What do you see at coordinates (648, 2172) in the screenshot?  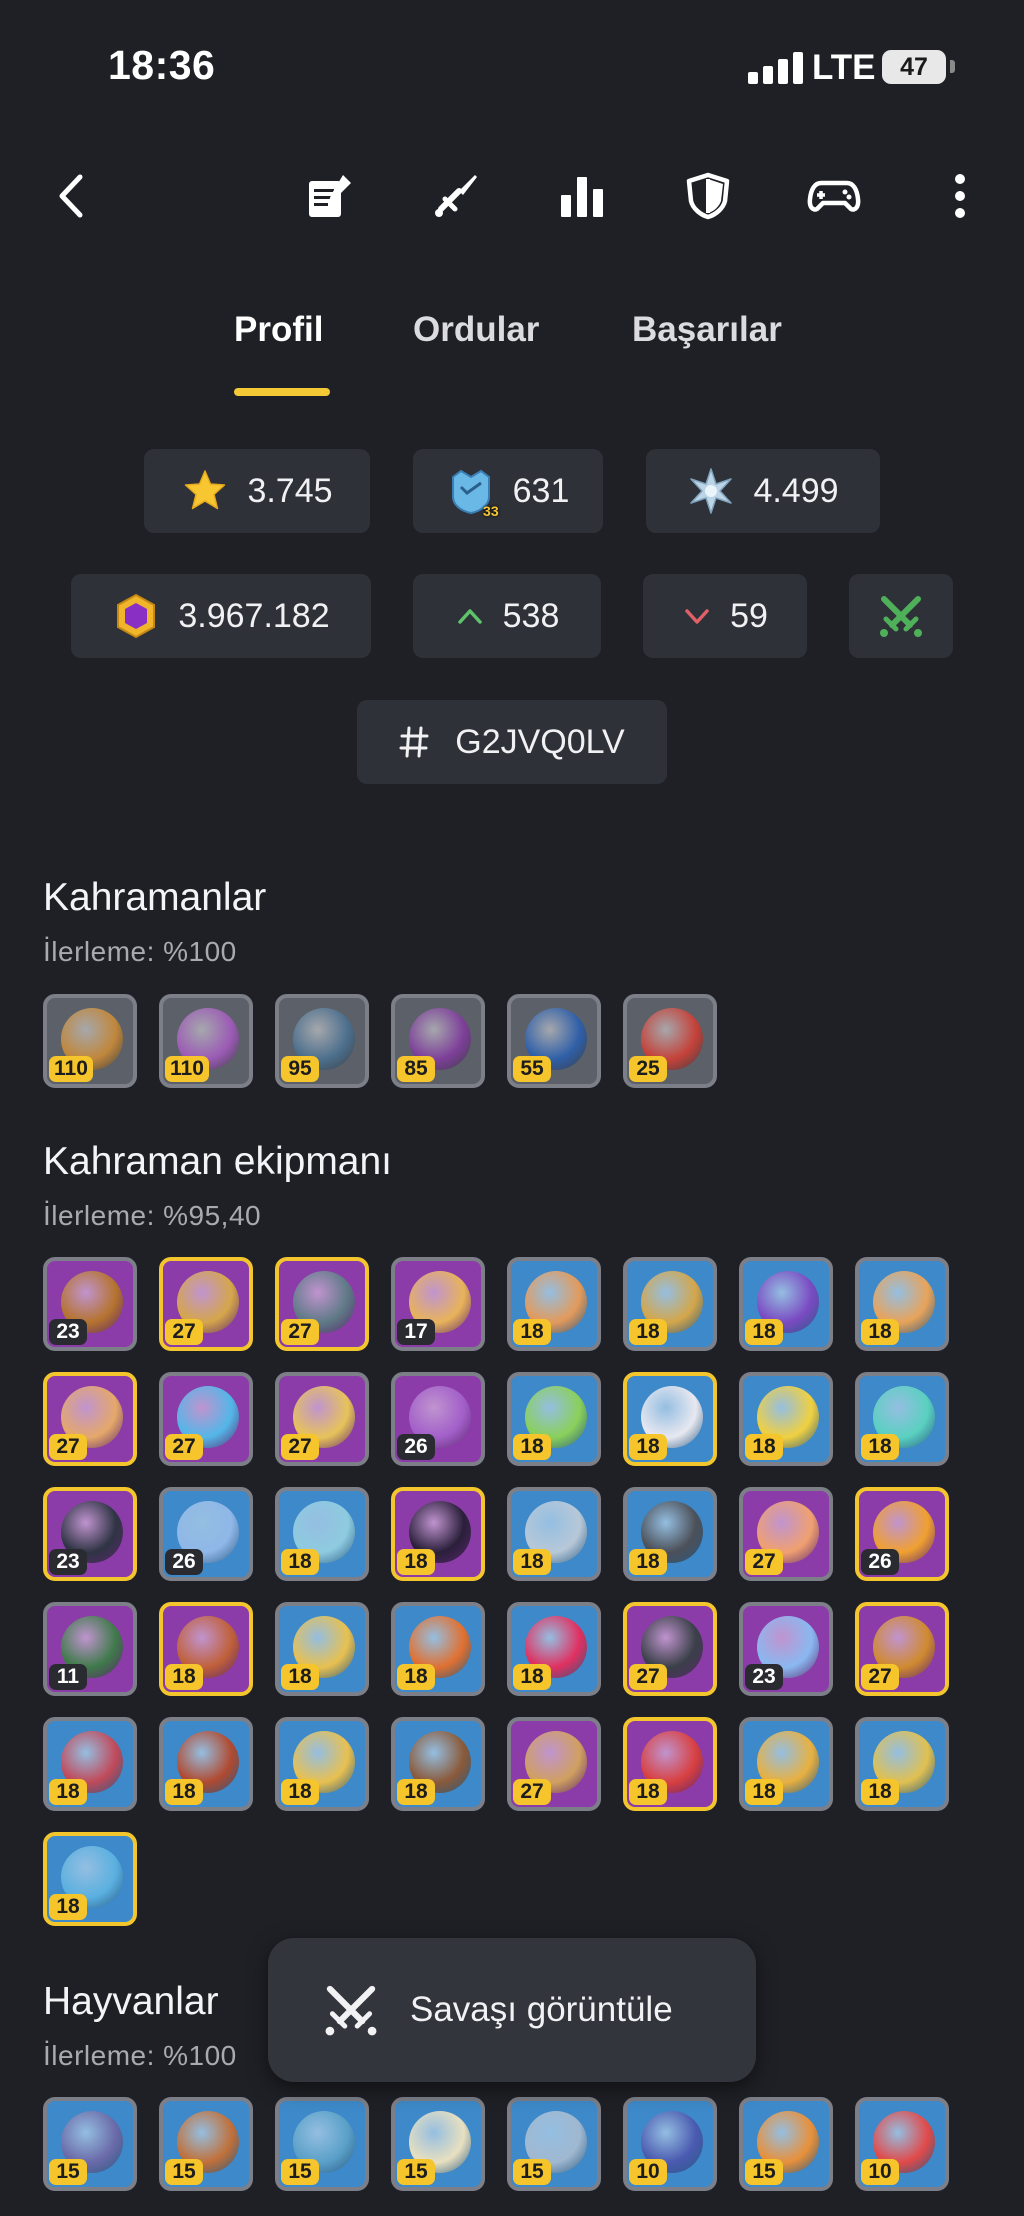 I see `pets-level-badge: 10` at bounding box center [648, 2172].